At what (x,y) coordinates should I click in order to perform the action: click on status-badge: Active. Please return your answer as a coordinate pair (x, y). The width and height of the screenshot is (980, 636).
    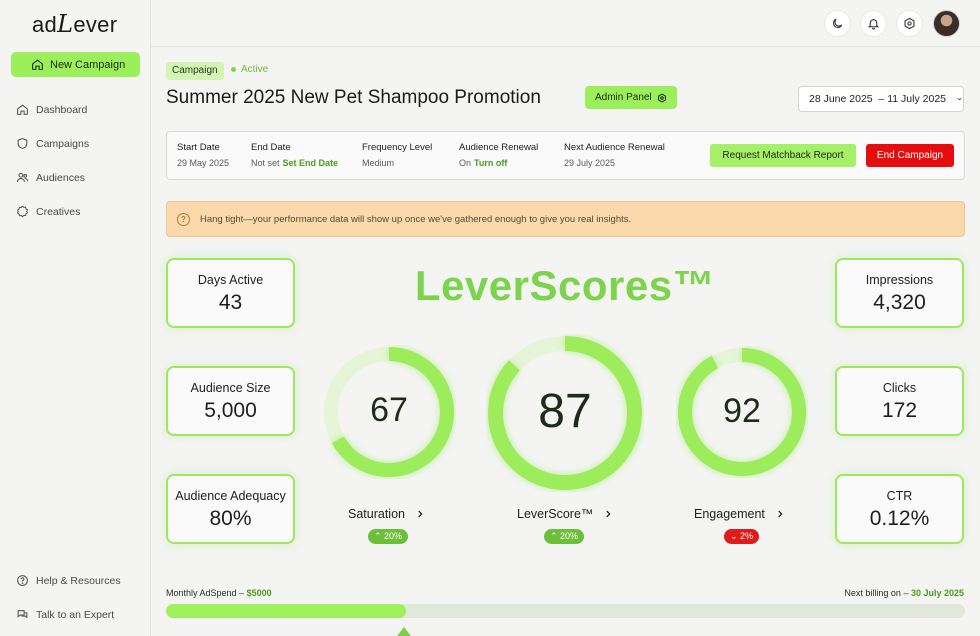
    Looking at the image, I should click on (249, 69).